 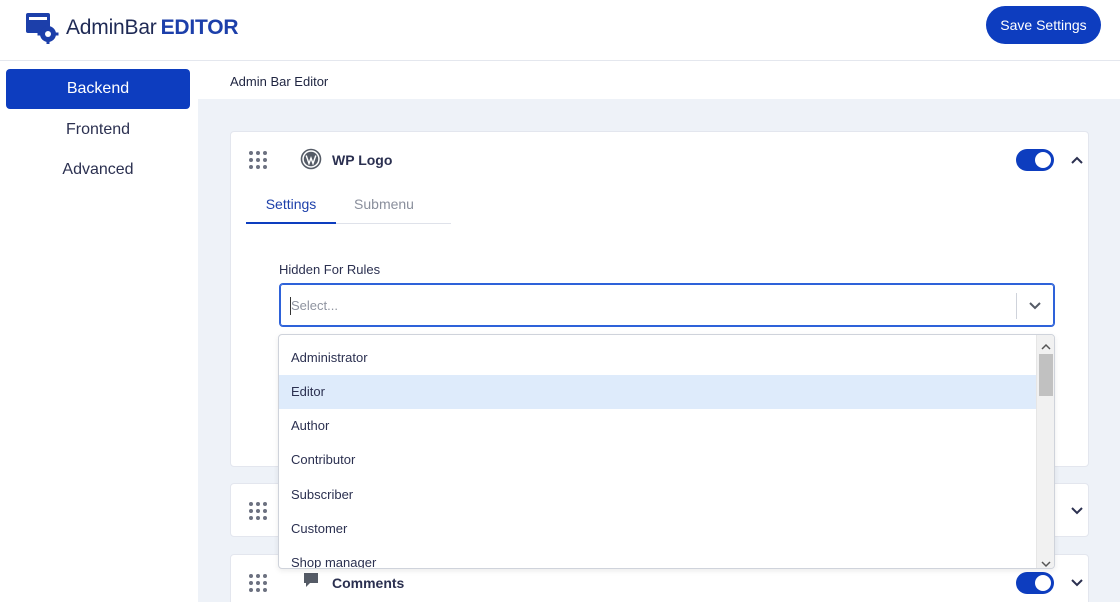 What do you see at coordinates (111, 27) in the screenshot?
I see `logo-text-adminbar: AdminBar` at bounding box center [111, 27].